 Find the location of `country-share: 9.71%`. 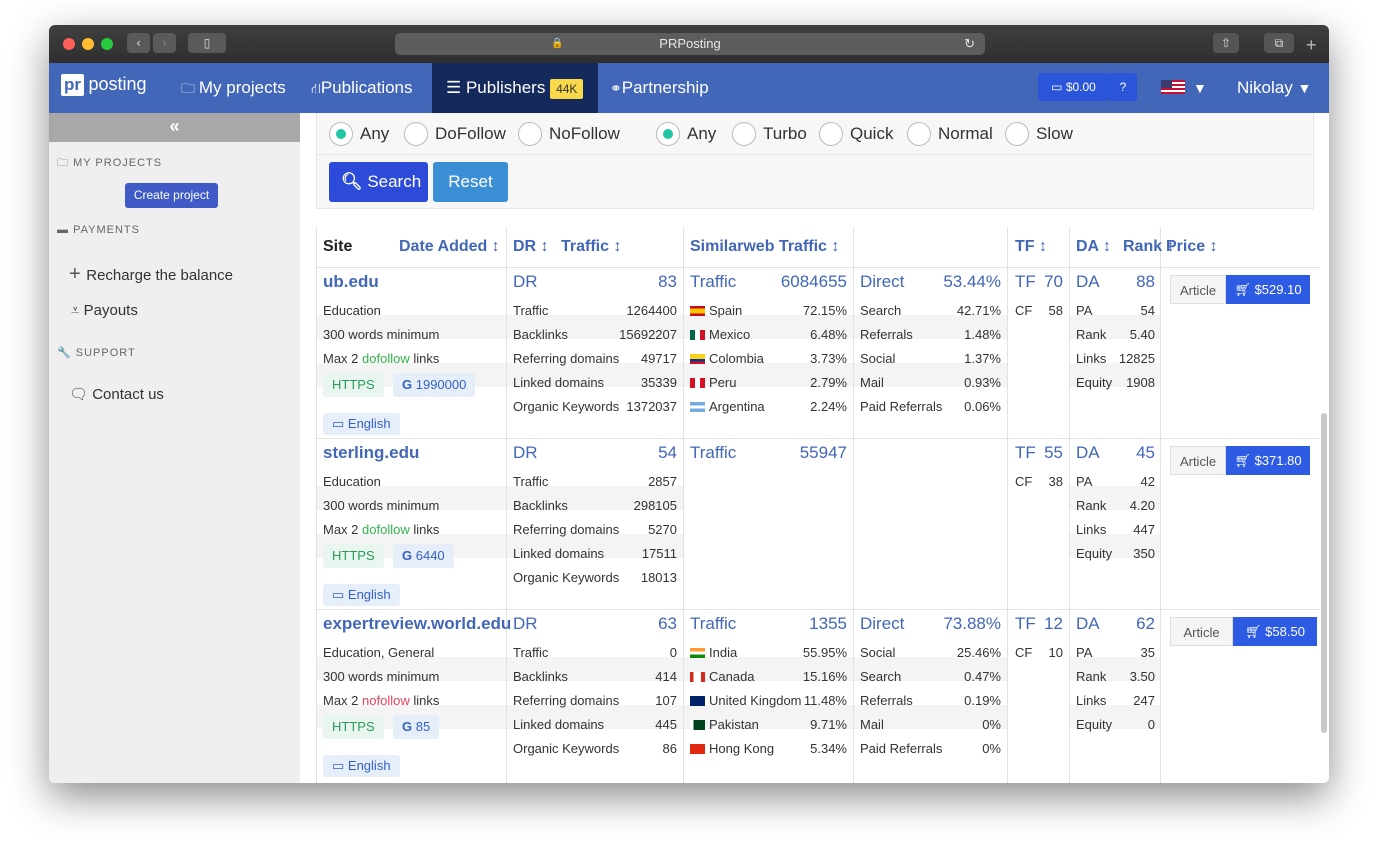

country-share: 9.71% is located at coordinates (828, 724).